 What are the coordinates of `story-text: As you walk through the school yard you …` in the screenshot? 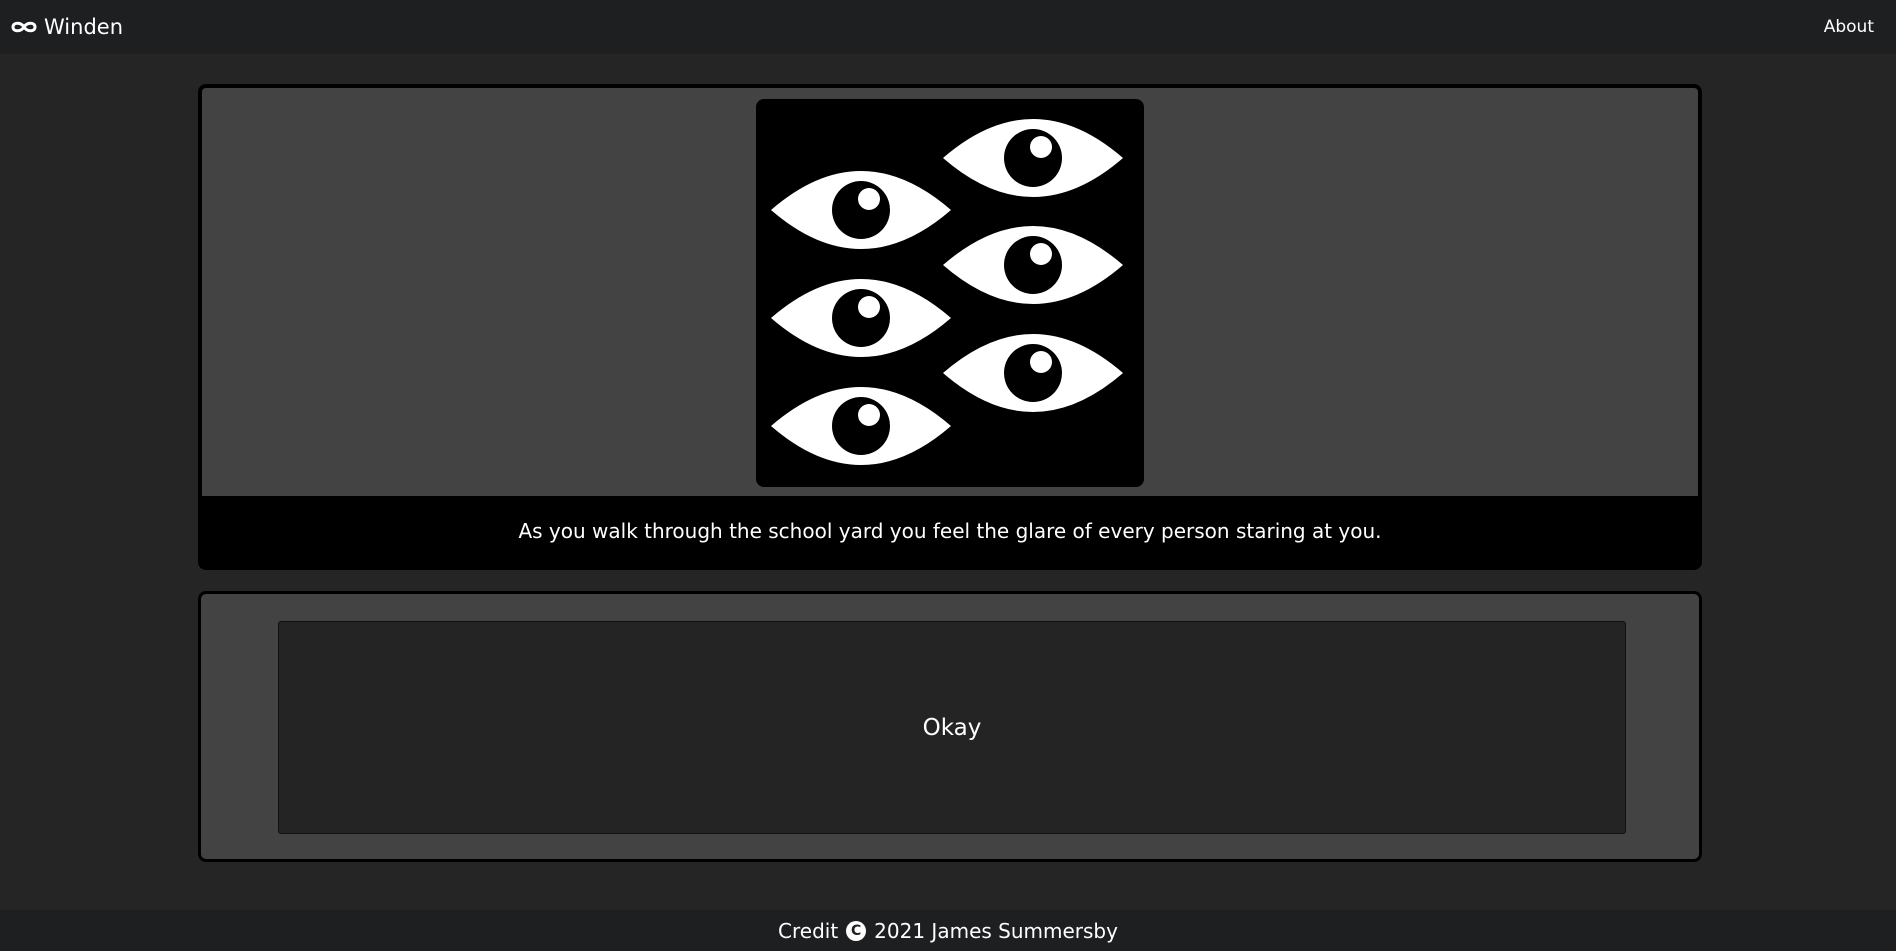 It's located at (950, 531).